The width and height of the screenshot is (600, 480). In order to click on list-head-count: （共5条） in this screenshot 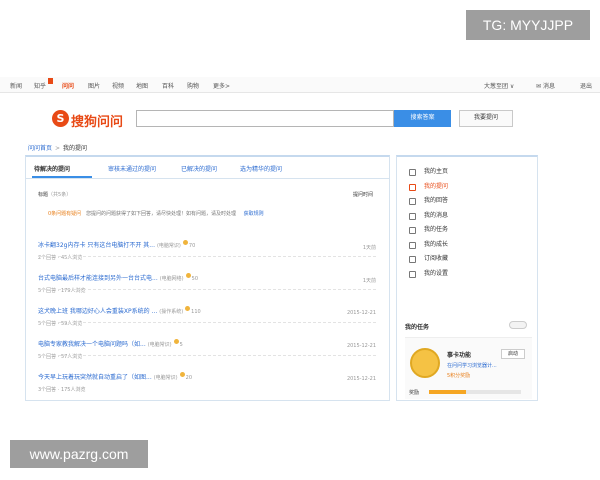, I will do `click(60, 195)`.